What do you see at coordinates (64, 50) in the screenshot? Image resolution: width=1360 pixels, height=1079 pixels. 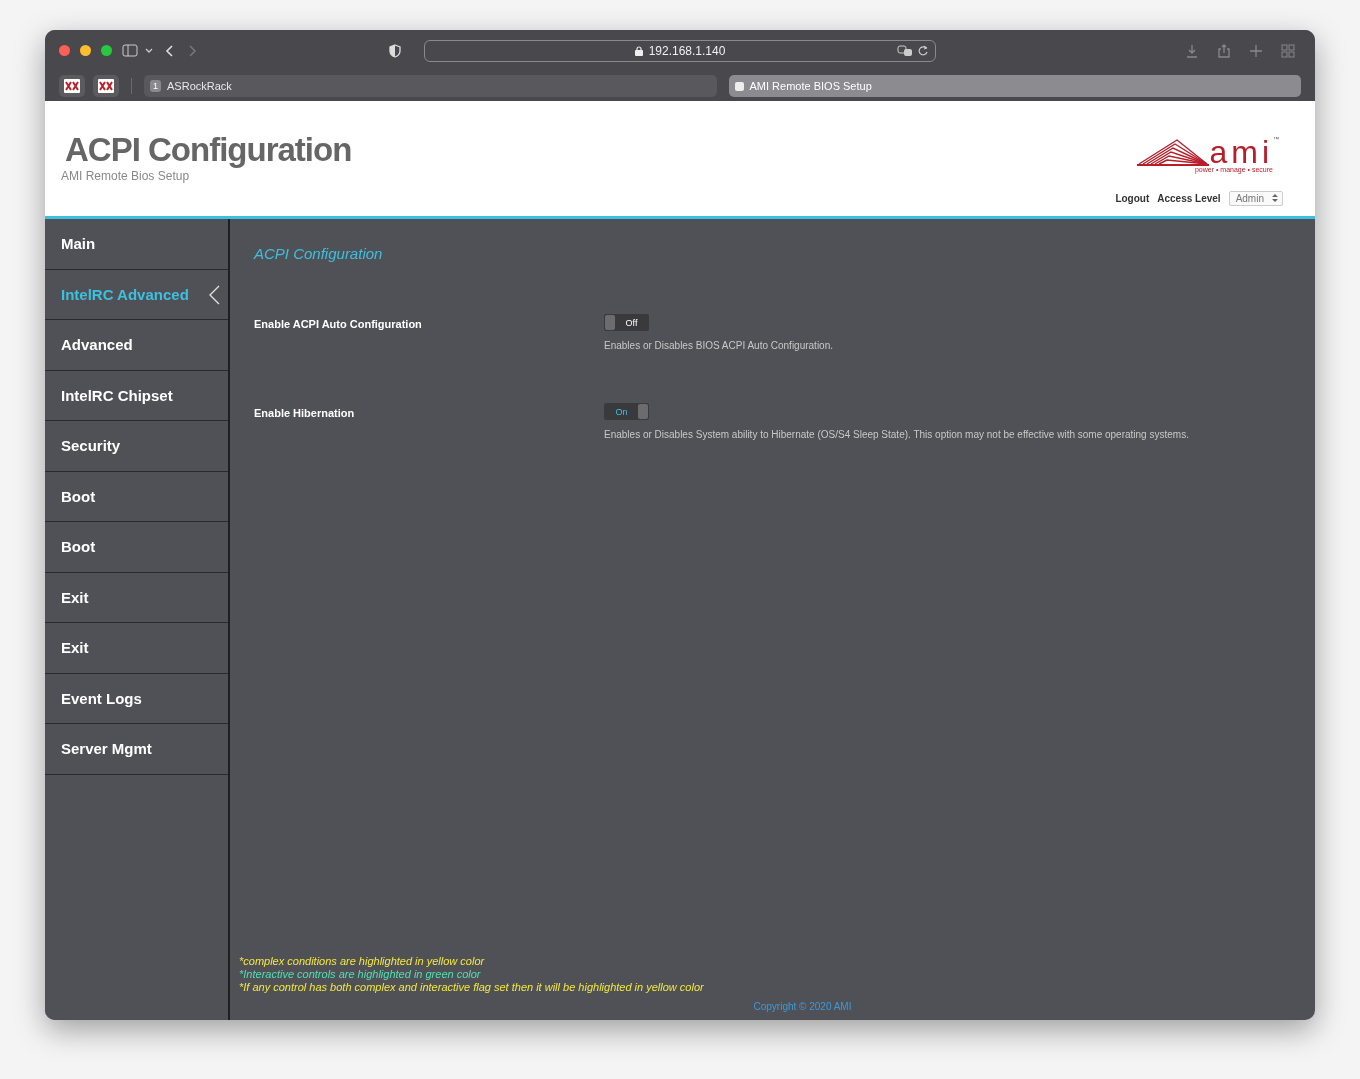 I see `close-window-button` at bounding box center [64, 50].